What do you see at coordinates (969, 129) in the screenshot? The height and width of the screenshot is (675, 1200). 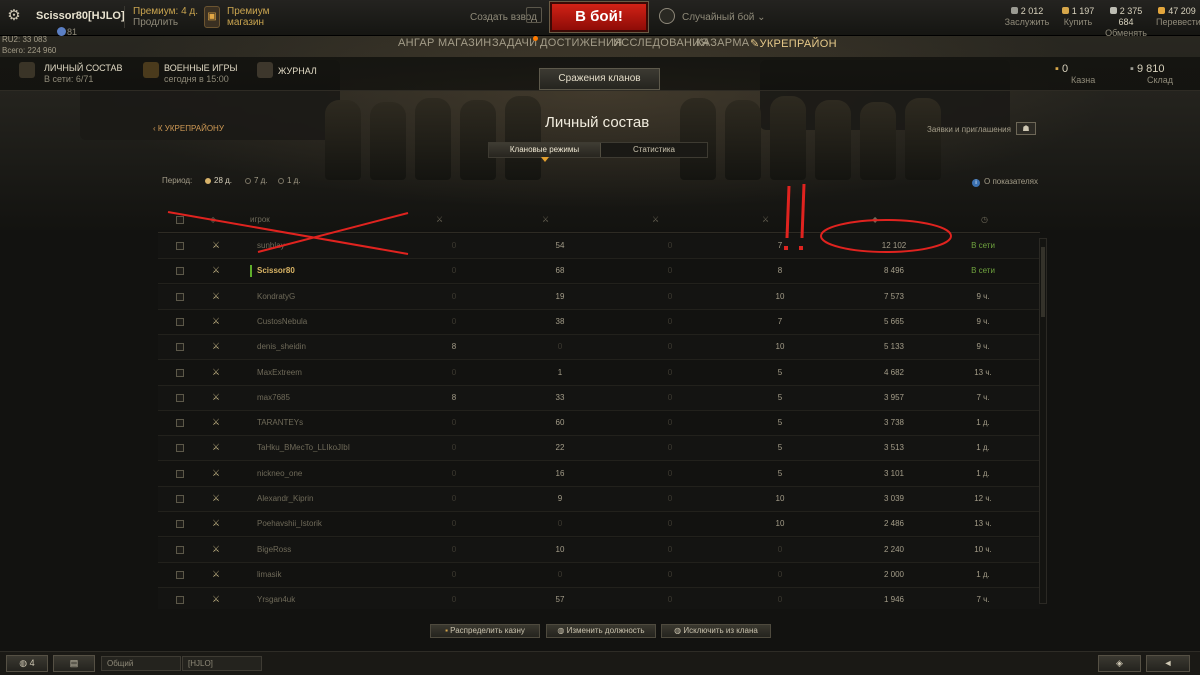 I see `applications-label: Заявки и приглашения` at bounding box center [969, 129].